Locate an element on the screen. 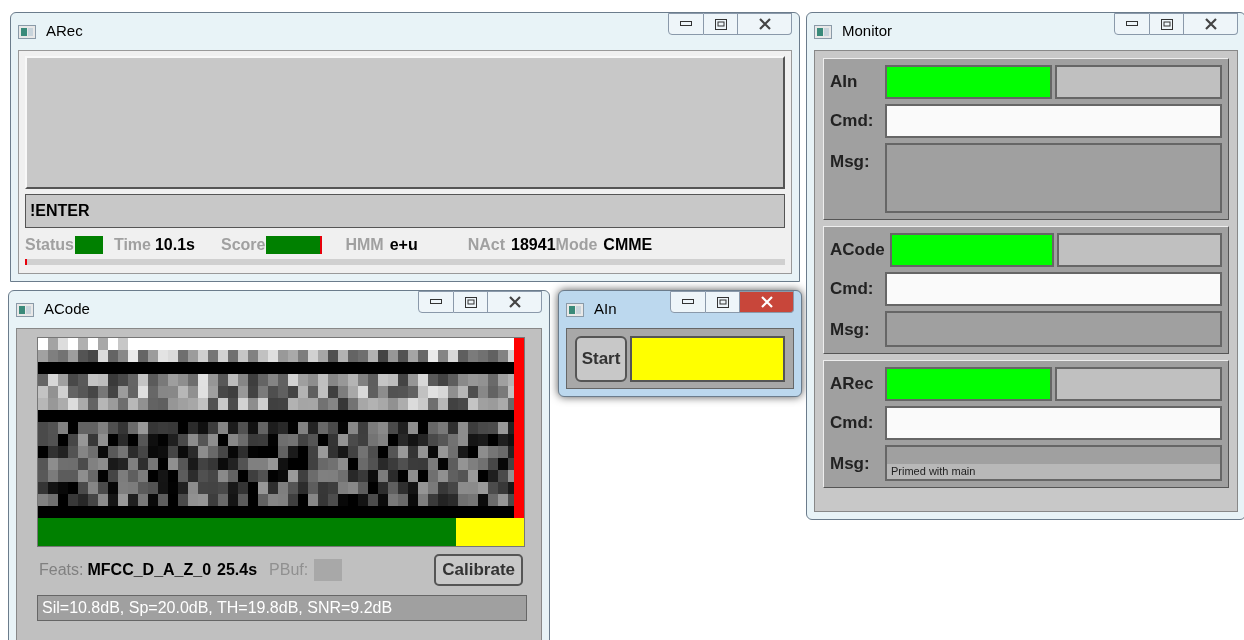 This screenshot has width=1244, height=640. status-label: Status is located at coordinates (49, 245).